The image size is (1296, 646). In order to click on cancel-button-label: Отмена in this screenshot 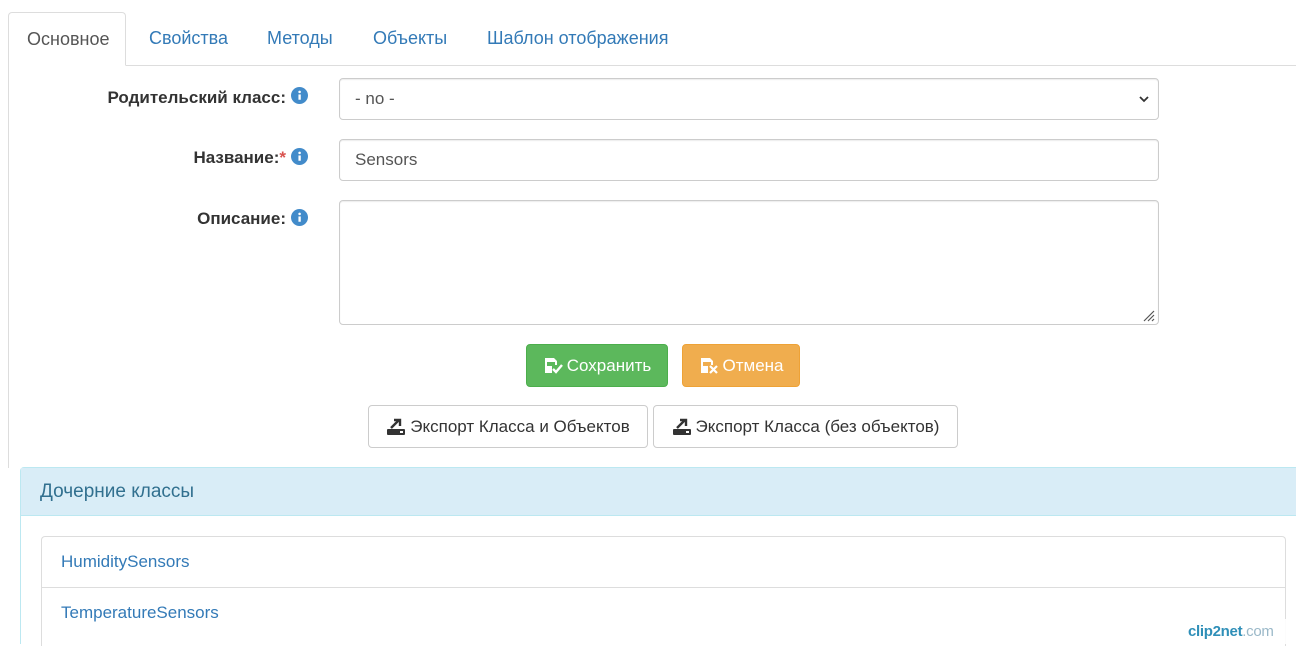, I will do `click(753, 365)`.